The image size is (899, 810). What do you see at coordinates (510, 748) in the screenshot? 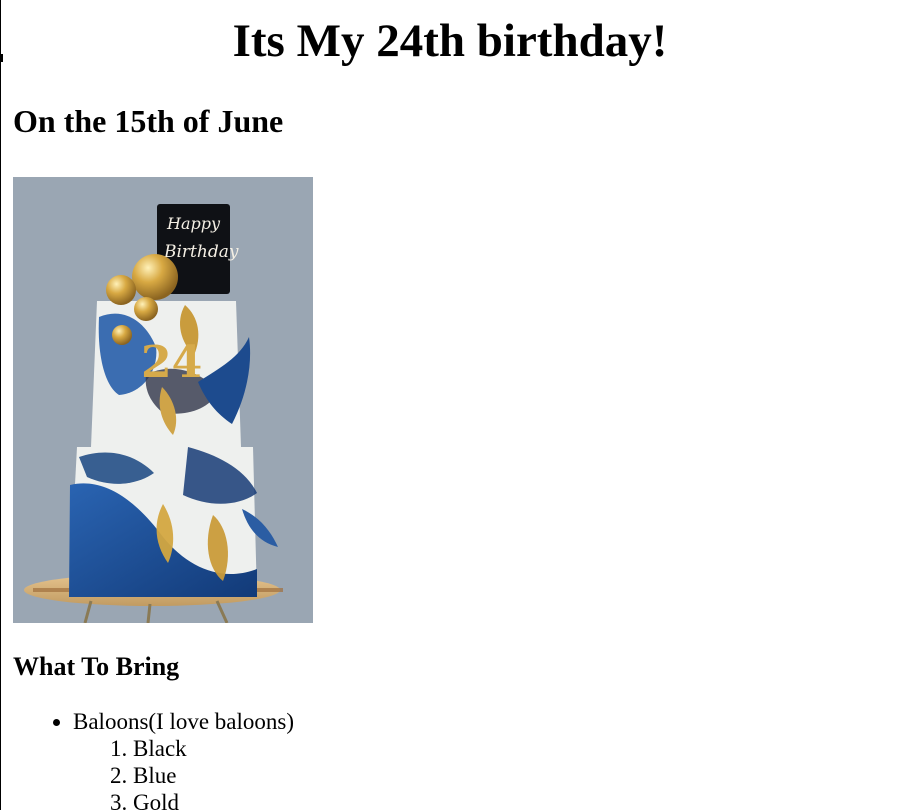
I see `balloon-color-black: Black` at bounding box center [510, 748].